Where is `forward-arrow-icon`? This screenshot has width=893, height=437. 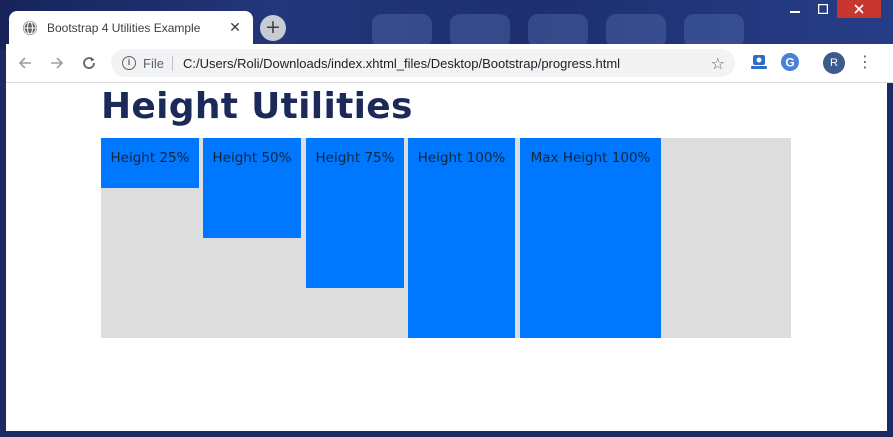 forward-arrow-icon is located at coordinates (57, 63).